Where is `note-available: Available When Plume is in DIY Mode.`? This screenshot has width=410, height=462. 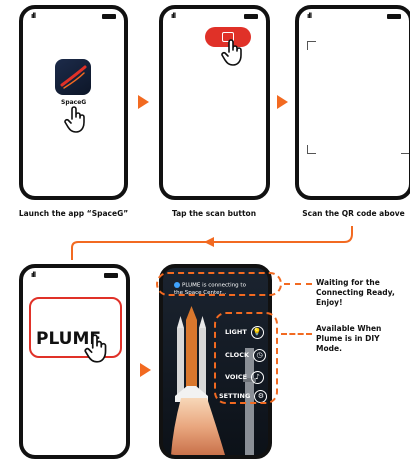
note-available: Available When Plume is in DIY Mode. is located at coordinates (349, 338).